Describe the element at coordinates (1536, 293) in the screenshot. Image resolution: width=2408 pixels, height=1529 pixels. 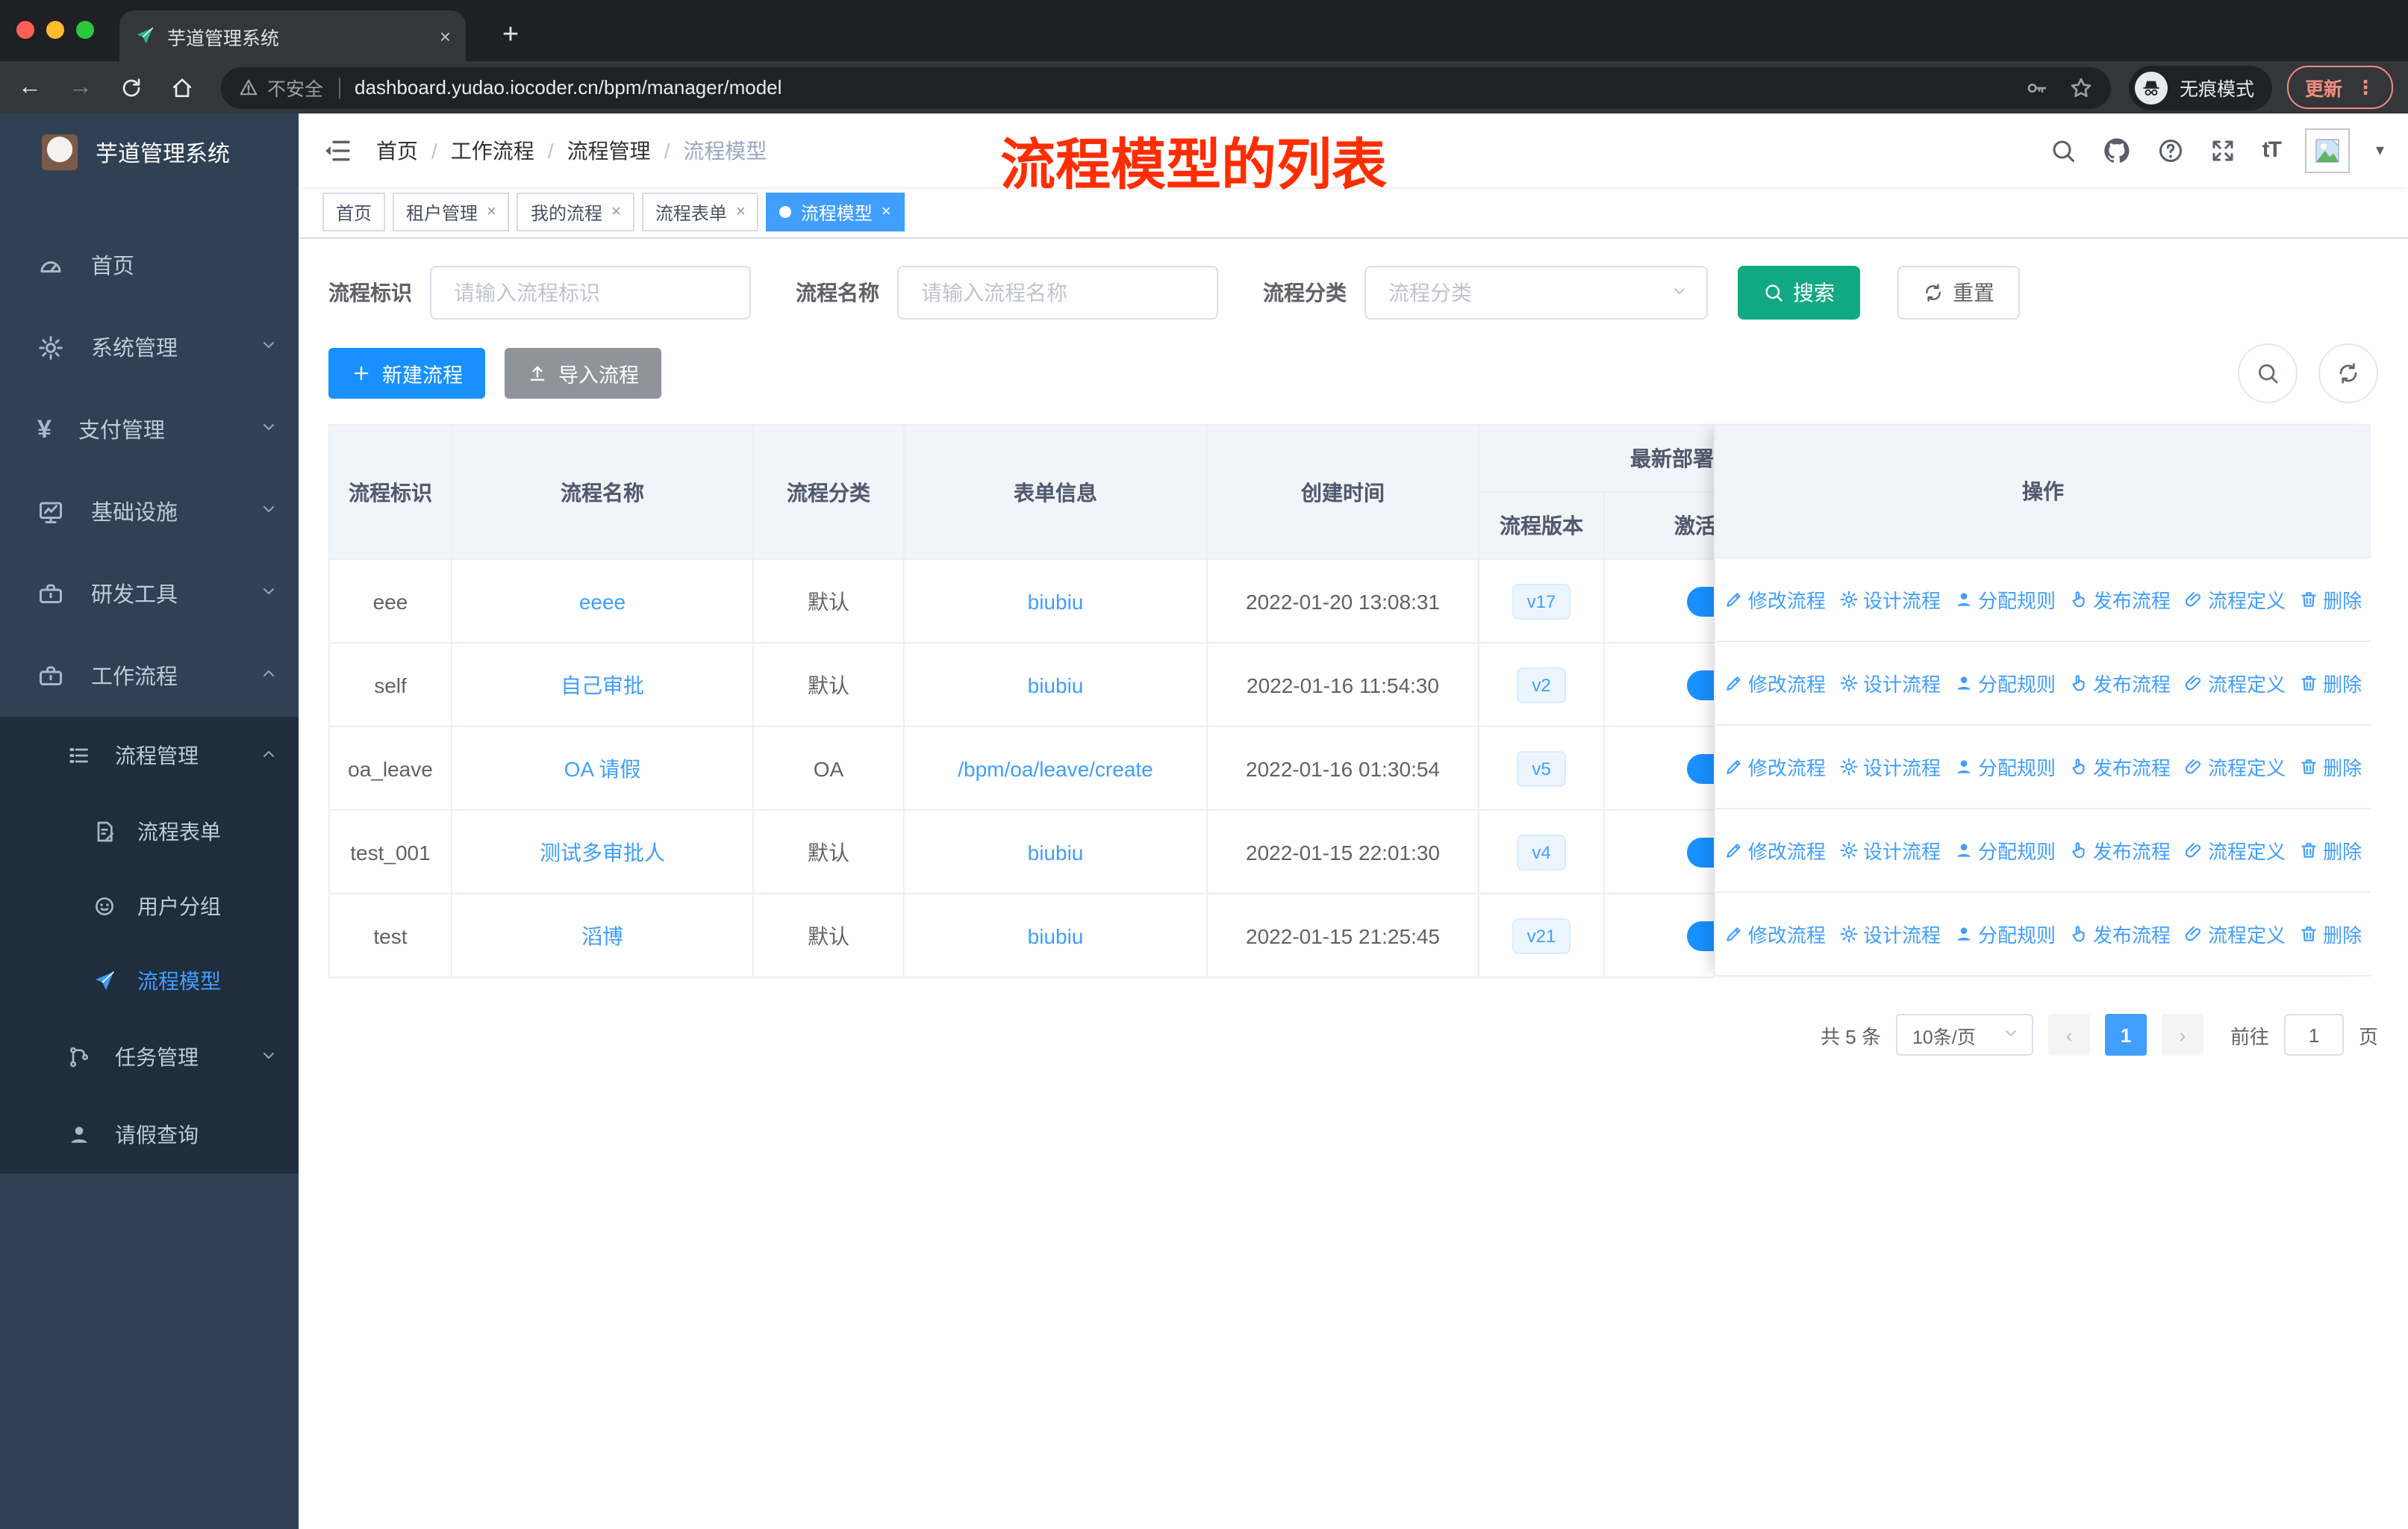
I see `process-category-select: 流程分类` at that location.